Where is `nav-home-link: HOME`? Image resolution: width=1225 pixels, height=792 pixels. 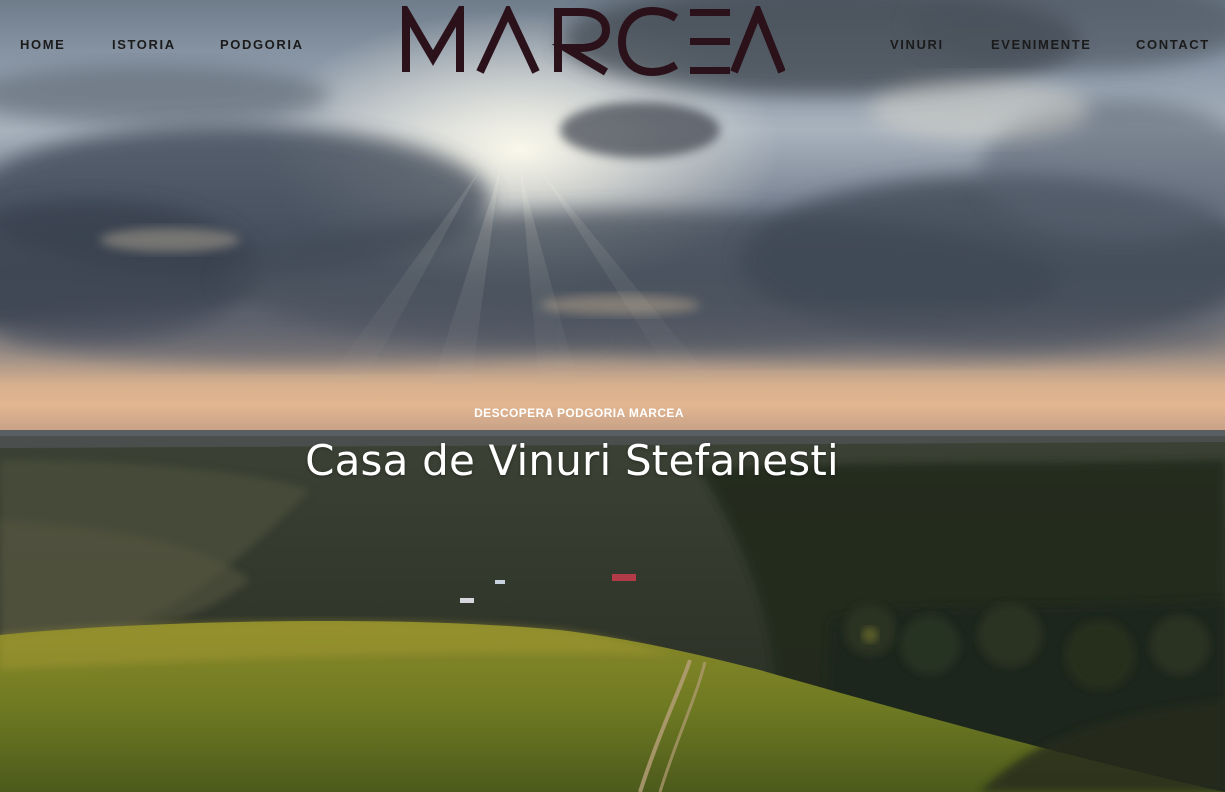
nav-home-link: HOME is located at coordinates (42, 44).